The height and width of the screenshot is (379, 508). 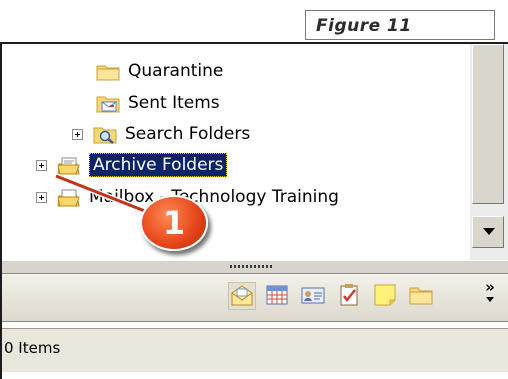 I want to click on callout-pointer-line, so click(x=108, y=196).